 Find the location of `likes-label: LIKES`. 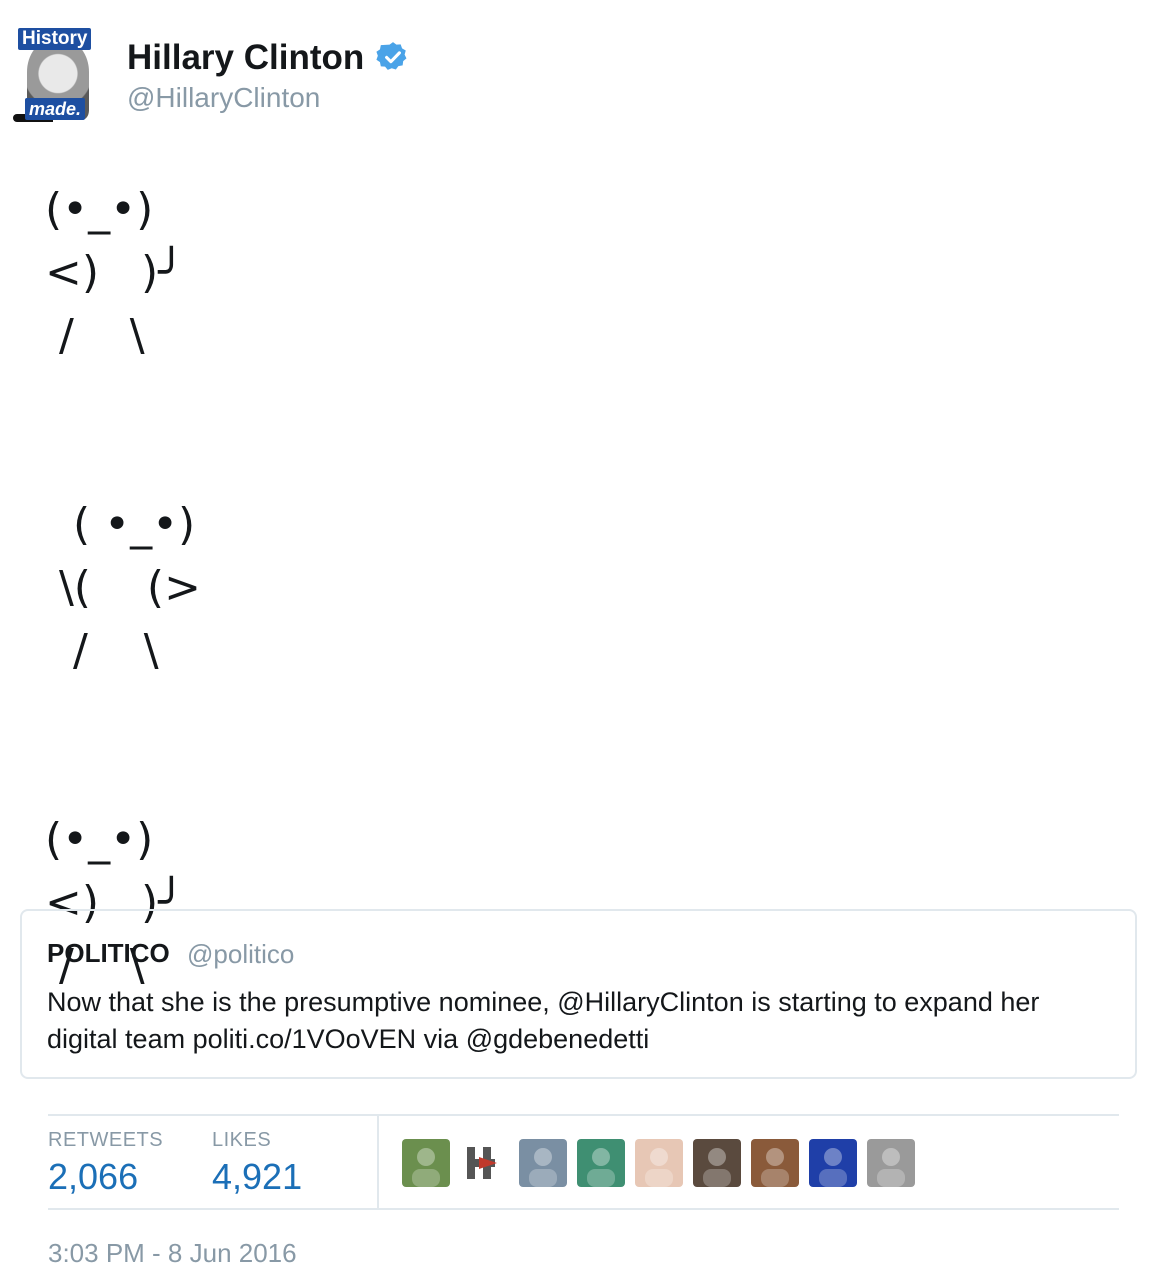

likes-label: LIKES is located at coordinates (242, 1140).